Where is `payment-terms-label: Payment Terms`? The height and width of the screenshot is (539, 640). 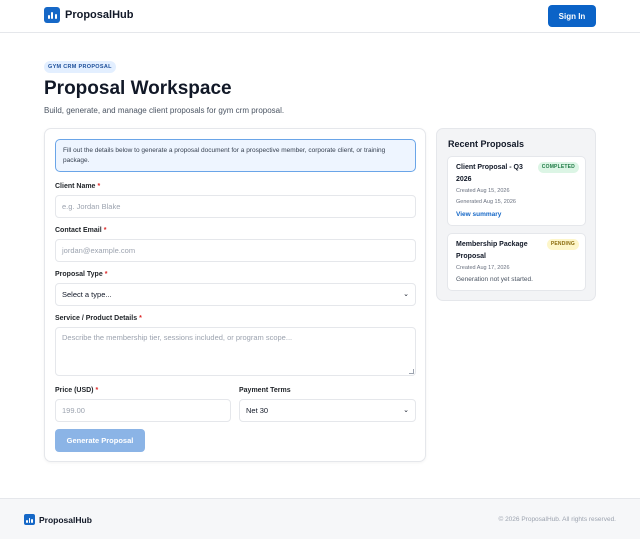 payment-terms-label: Payment Terms is located at coordinates (265, 390).